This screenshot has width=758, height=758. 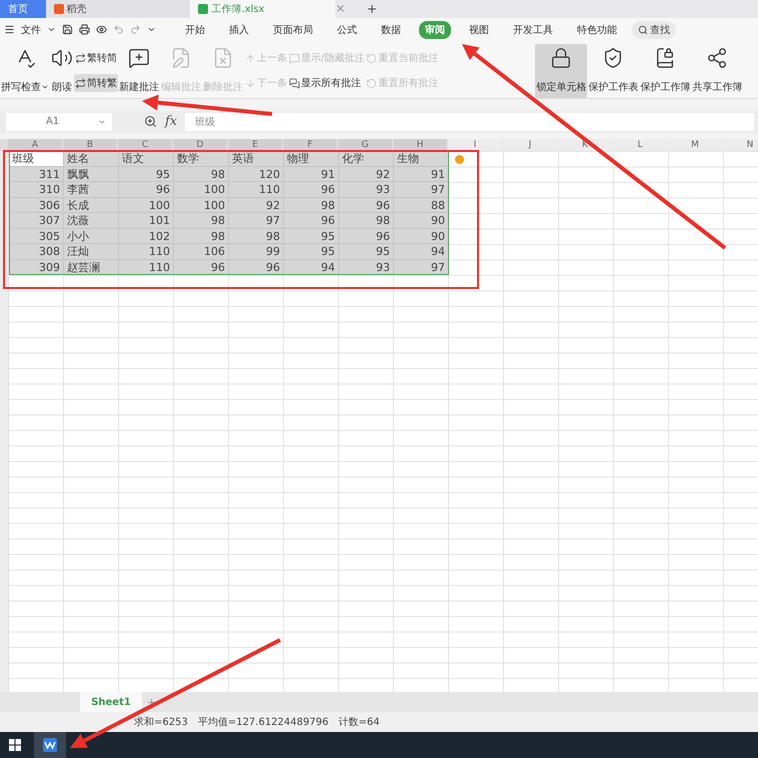 What do you see at coordinates (161, 723) in the screenshot?
I see `status-text: 求和=6253` at bounding box center [161, 723].